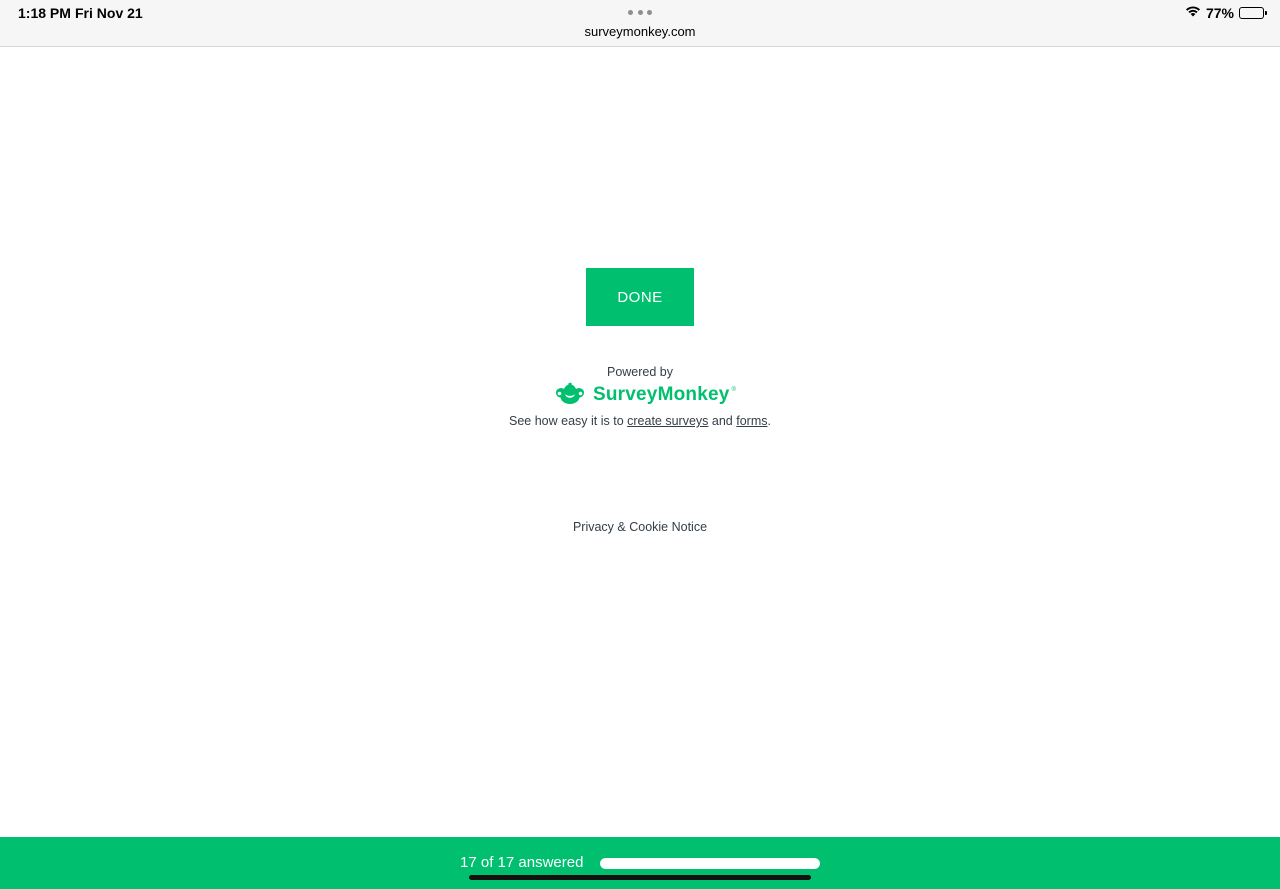 This screenshot has height=889, width=1280. Describe the element at coordinates (1253, 13) in the screenshot. I see `battery-icon` at that location.